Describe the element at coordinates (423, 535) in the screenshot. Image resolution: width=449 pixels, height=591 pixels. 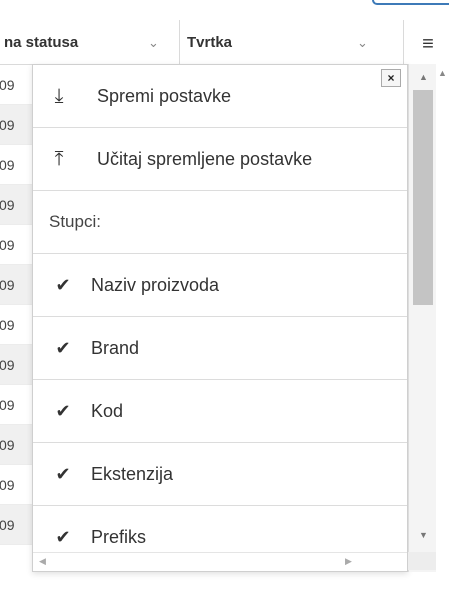
I see `scroll-down-icon: ▼` at that location.